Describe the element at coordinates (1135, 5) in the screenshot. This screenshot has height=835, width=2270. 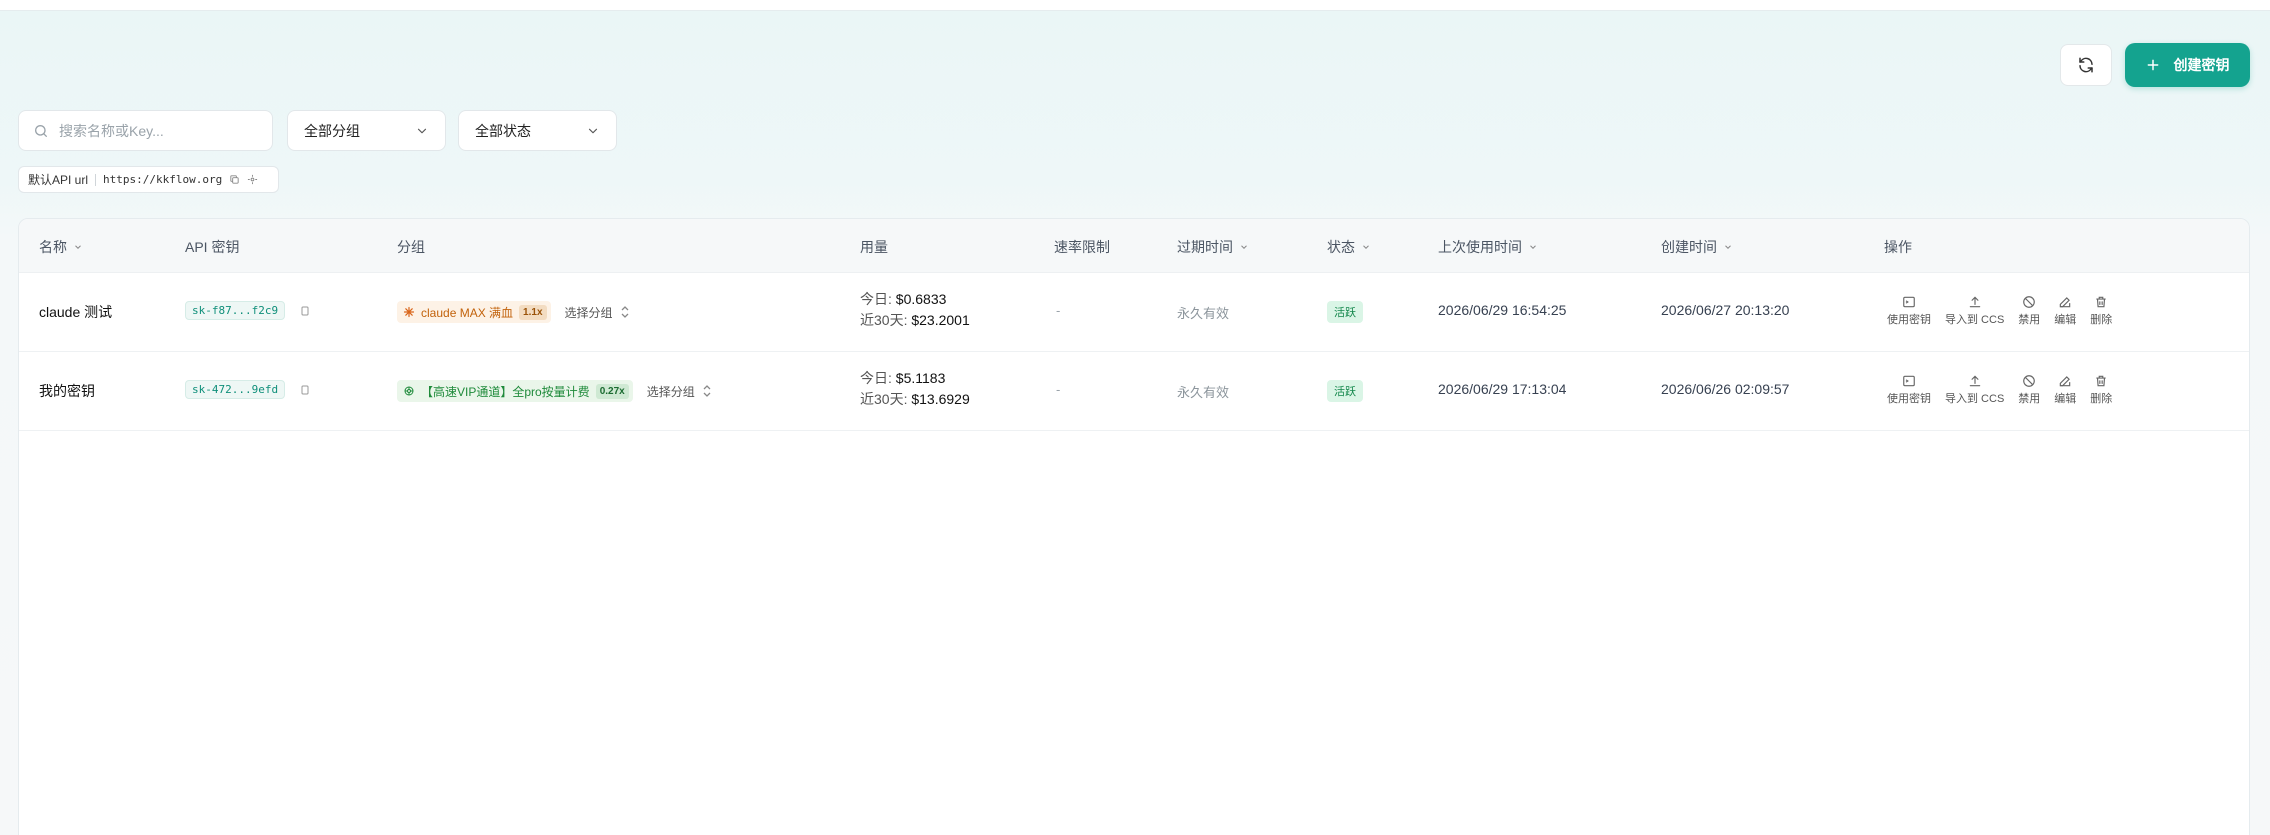
I see `top-bar` at that location.